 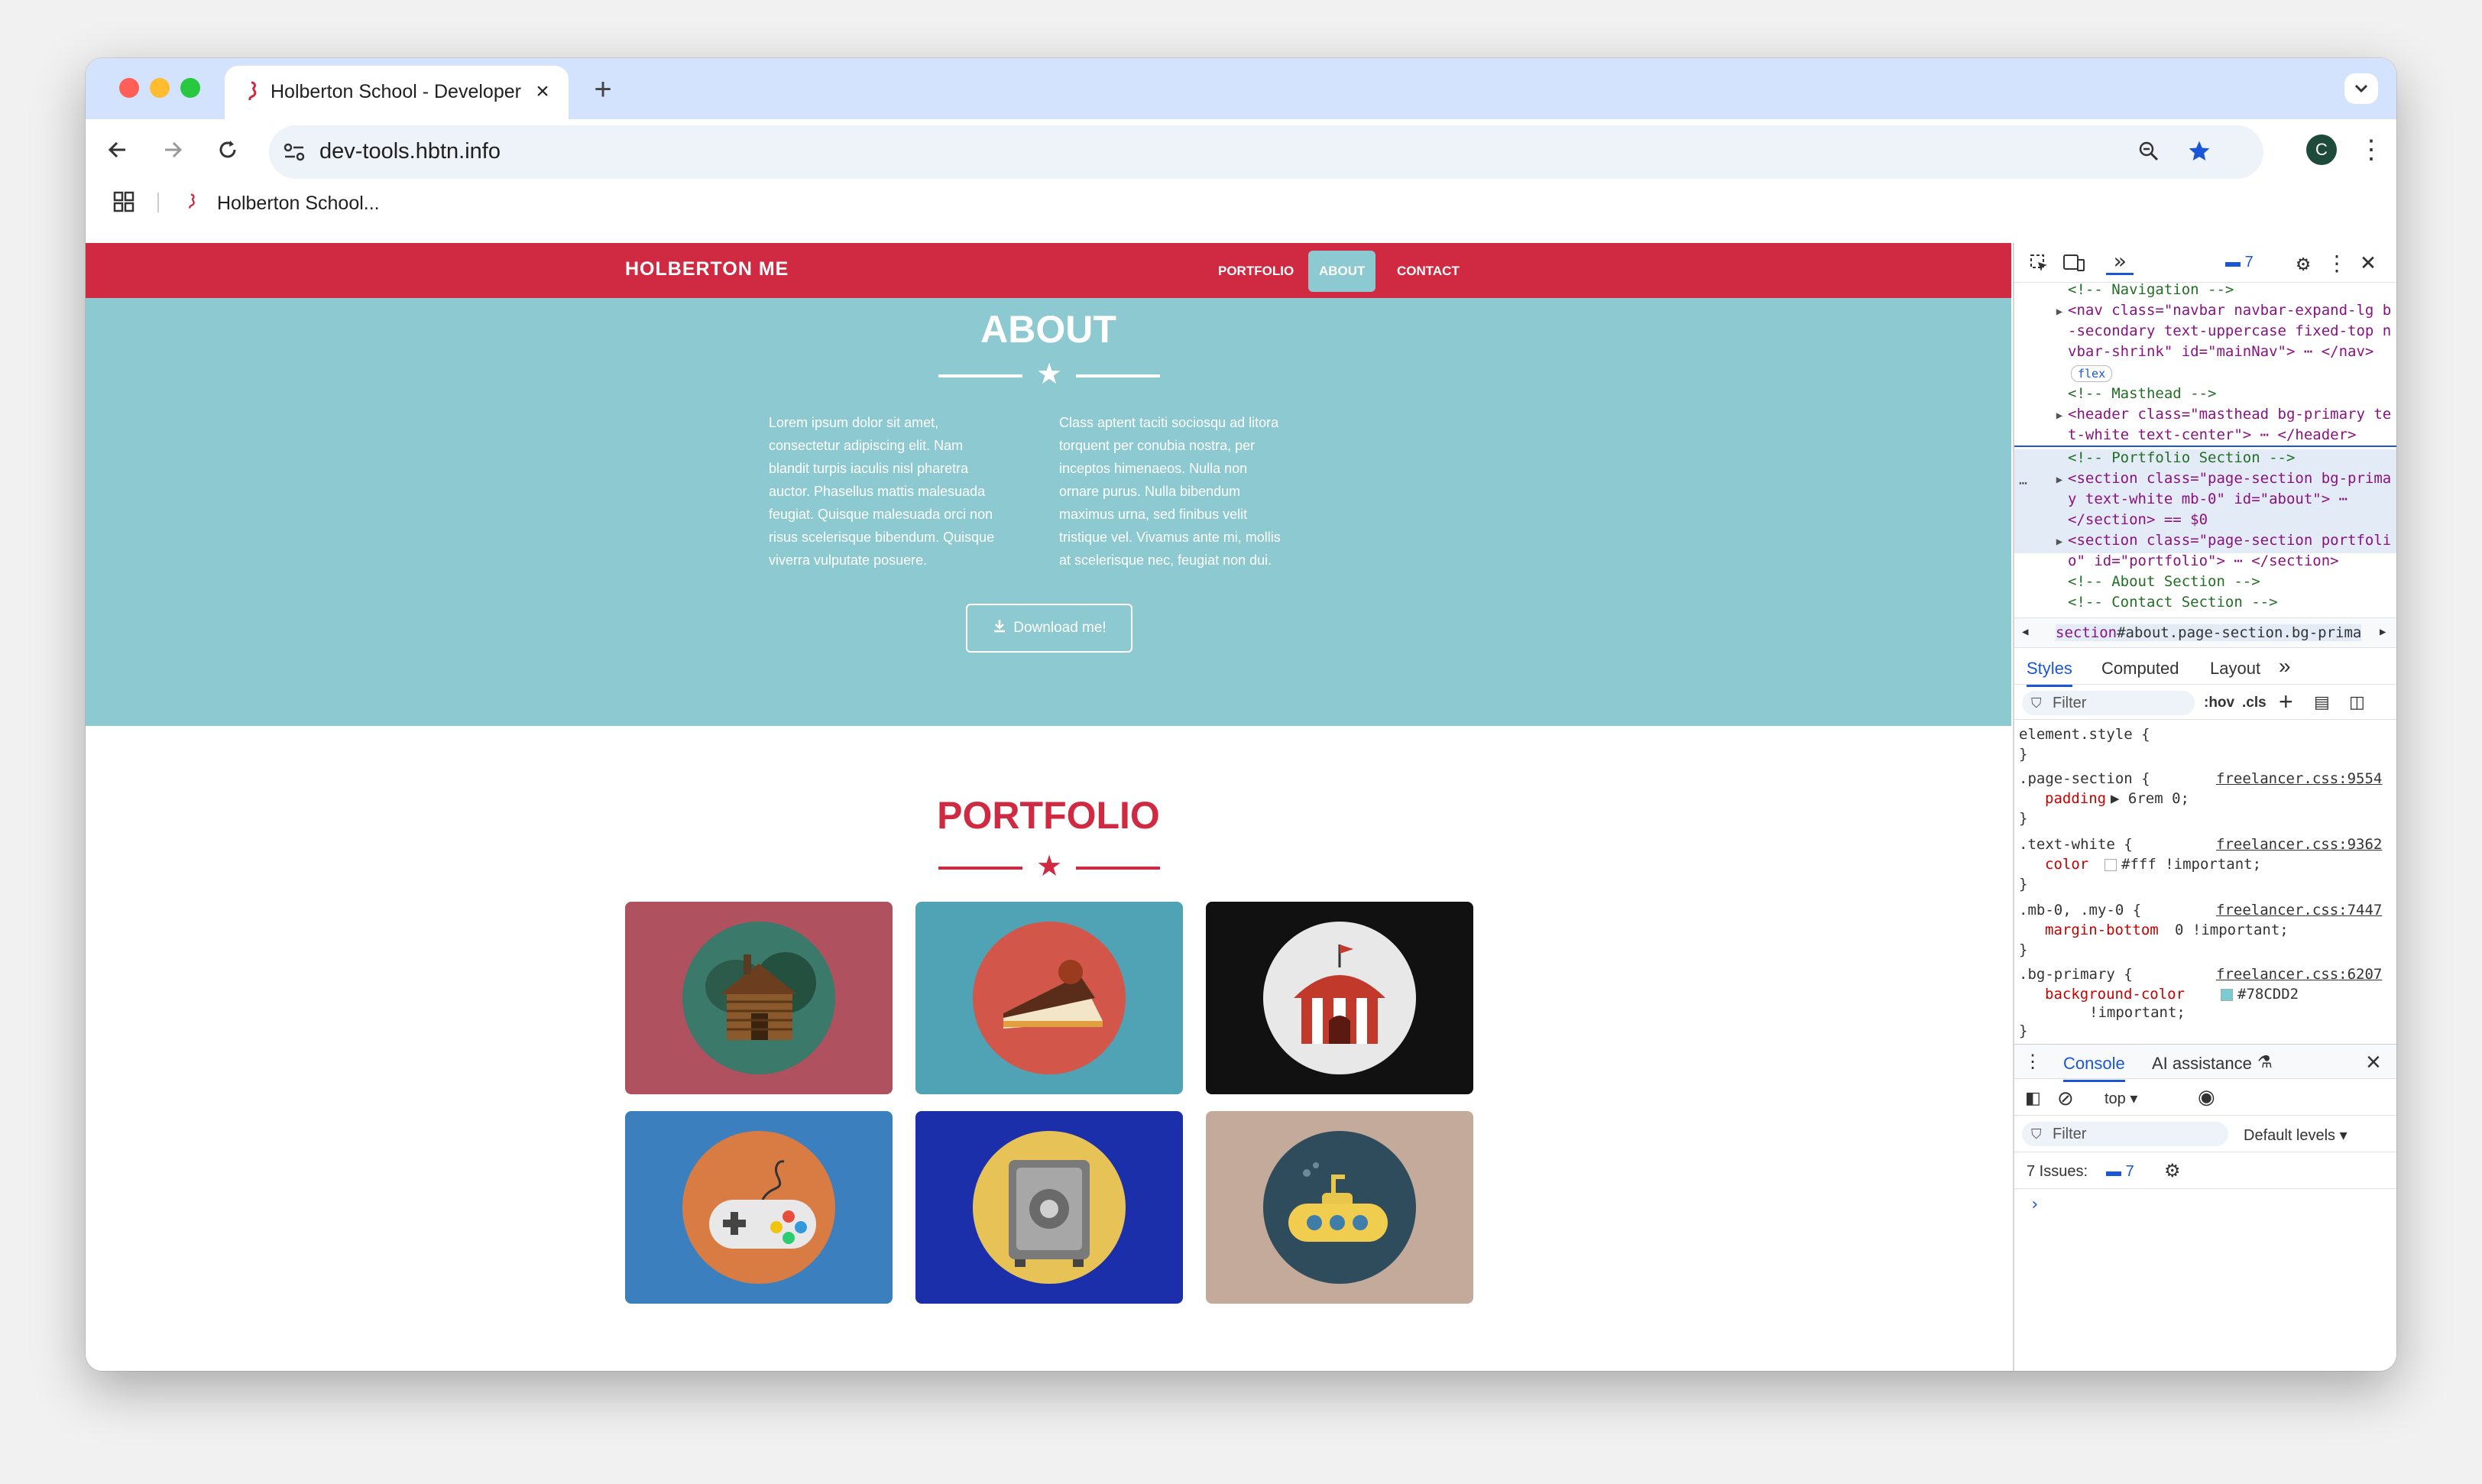 What do you see at coordinates (2205, 291) in the screenshot?
I see `tree-line-nav-comment: <!-- Navigation -->` at bounding box center [2205, 291].